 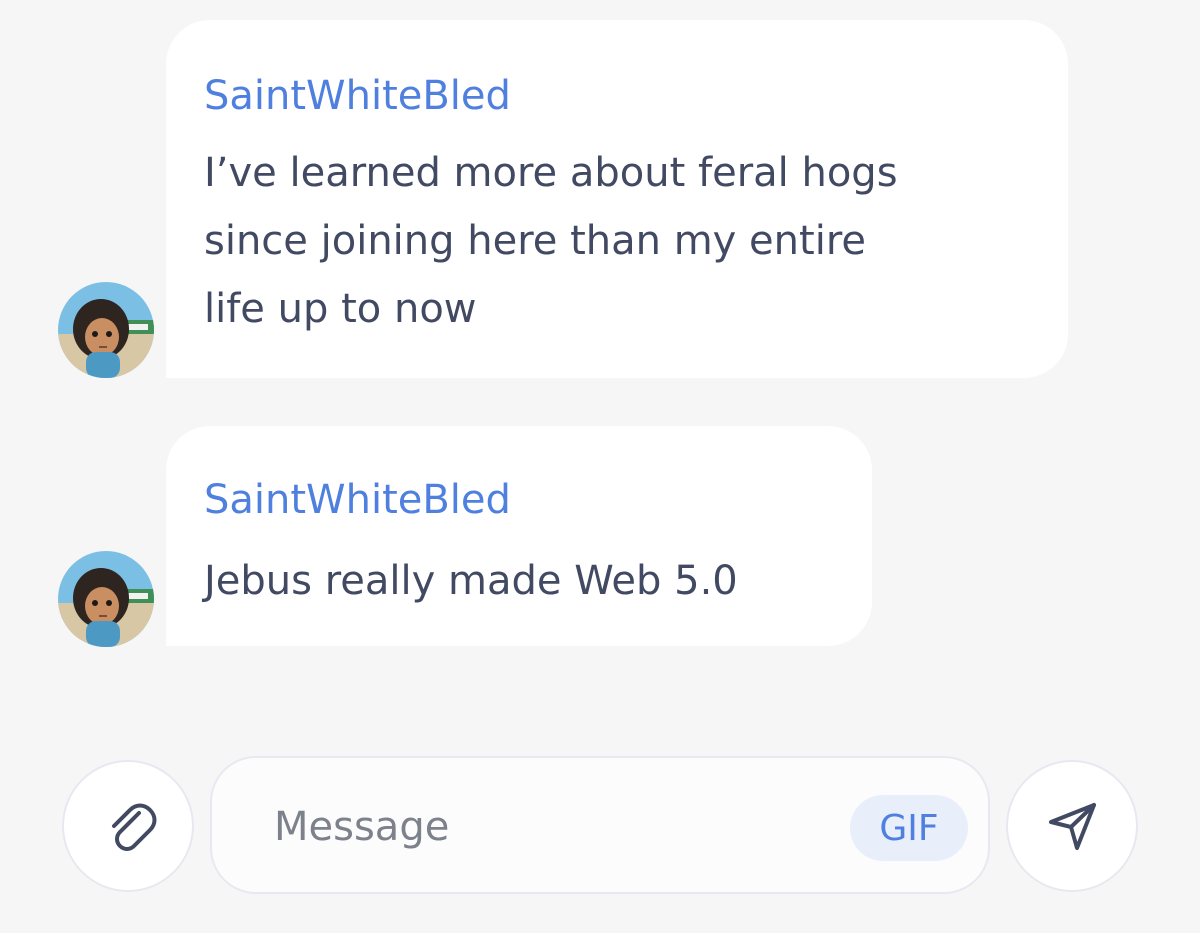 I want to click on send-button, so click(x=1072, y=826).